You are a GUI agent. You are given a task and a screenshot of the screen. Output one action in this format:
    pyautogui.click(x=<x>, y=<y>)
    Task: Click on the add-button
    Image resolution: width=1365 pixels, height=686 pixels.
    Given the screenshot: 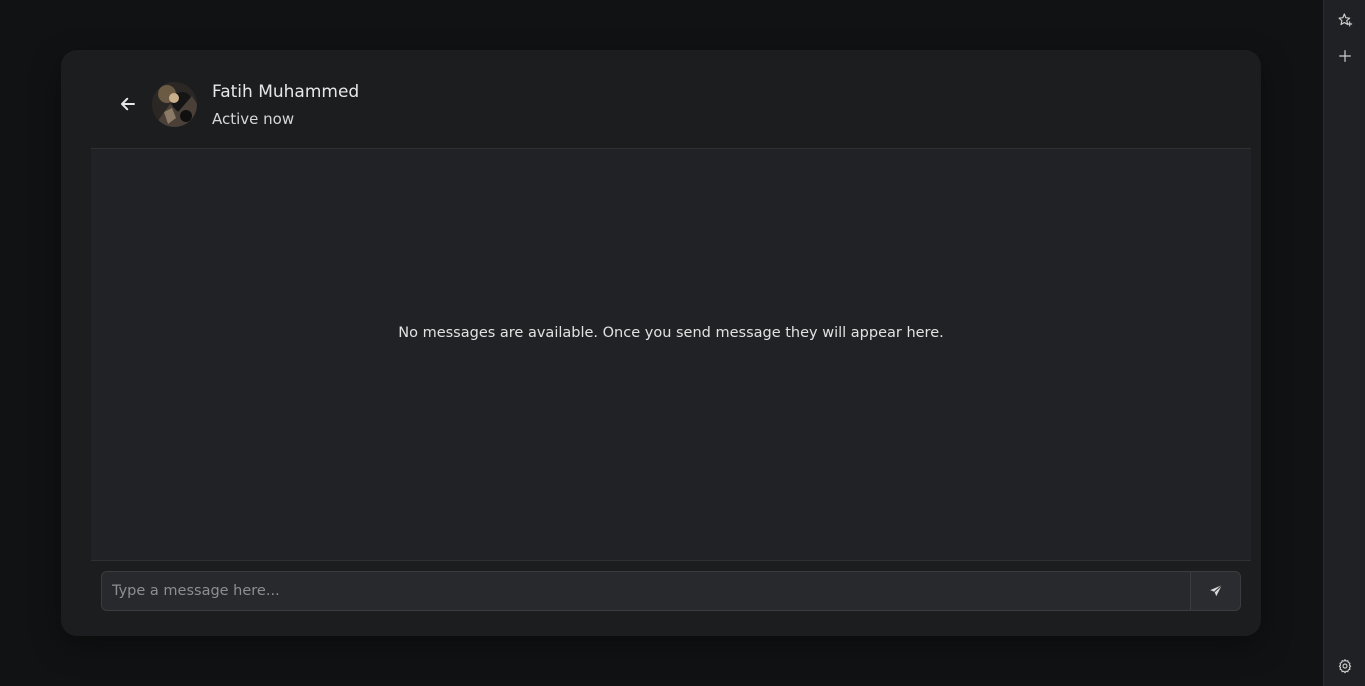 What is the action you would take?
    pyautogui.click(x=1345, y=56)
    